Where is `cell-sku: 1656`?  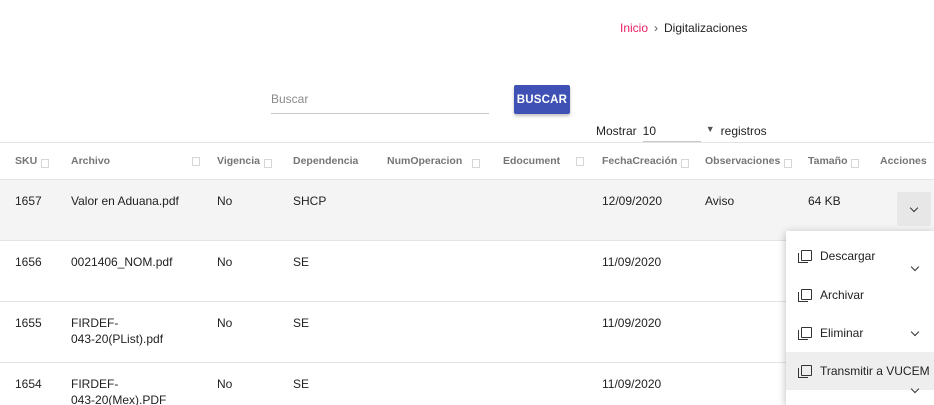
cell-sku: 1656 is located at coordinates (28, 262).